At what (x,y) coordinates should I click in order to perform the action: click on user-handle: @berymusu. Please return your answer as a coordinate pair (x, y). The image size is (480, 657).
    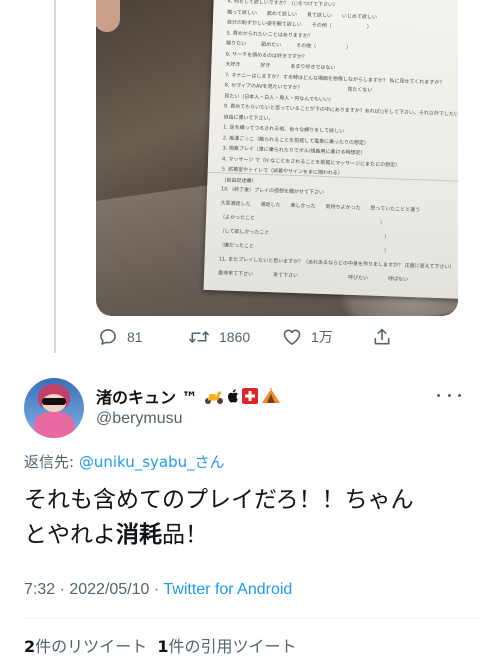
    Looking at the image, I should click on (139, 419).